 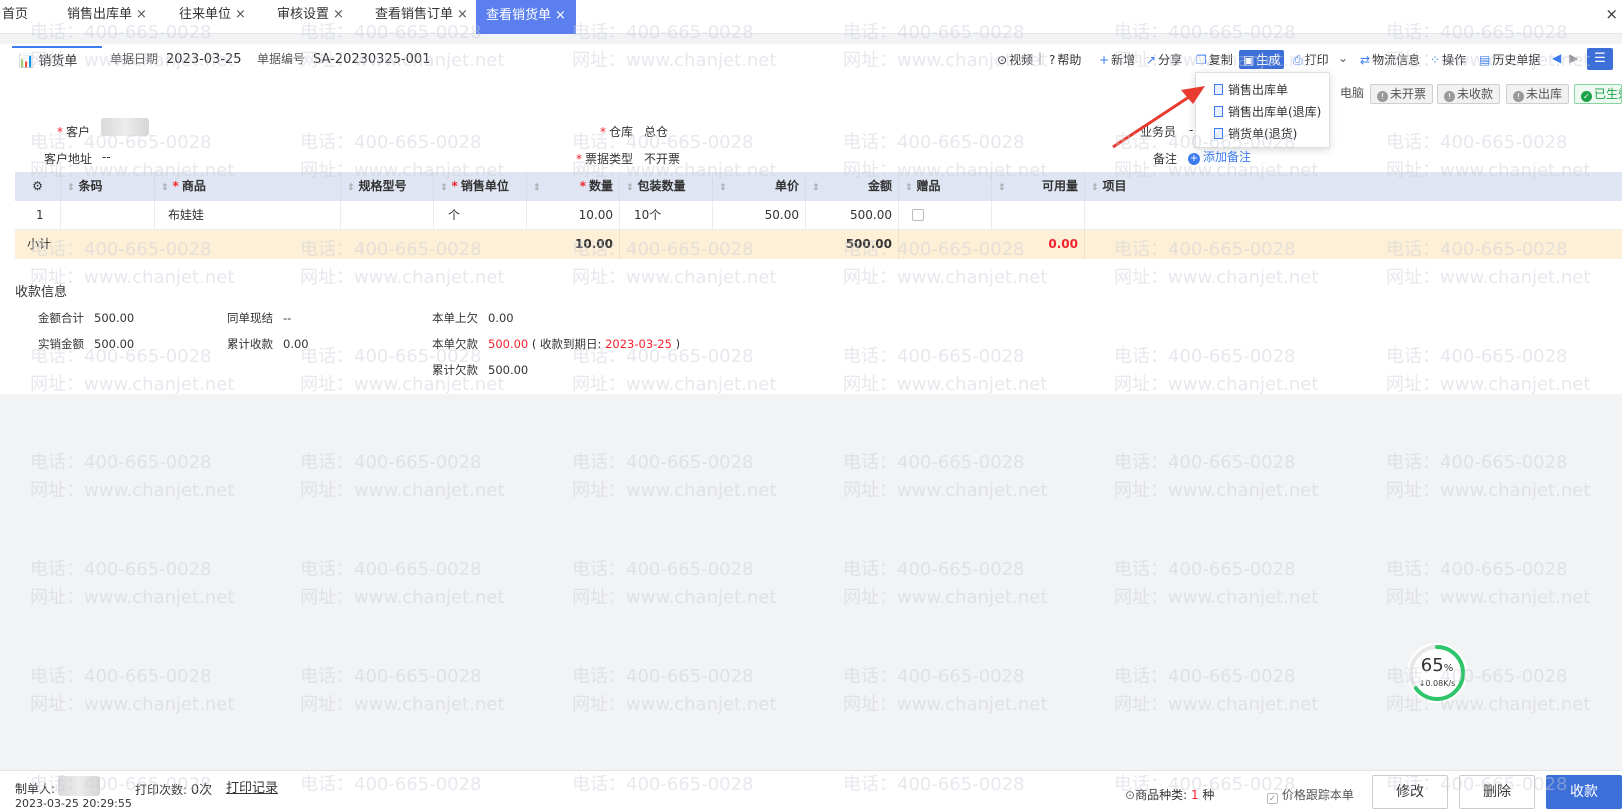 What do you see at coordinates (480, 370) in the screenshot?
I see `payment-total-owe: 累计欠款 500.00` at bounding box center [480, 370].